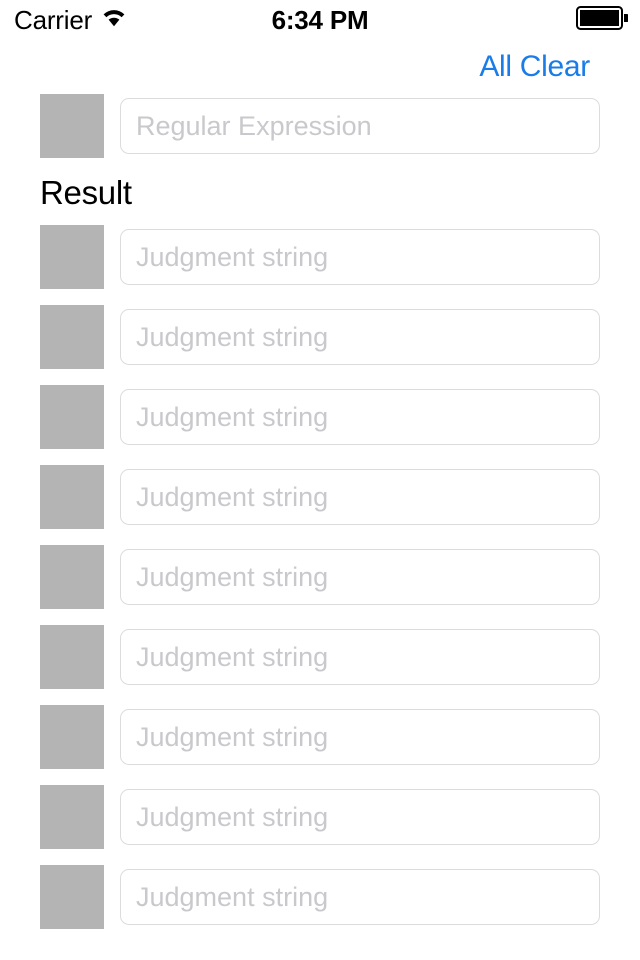  Describe the element at coordinates (360, 126) in the screenshot. I see `regex-input` at that location.